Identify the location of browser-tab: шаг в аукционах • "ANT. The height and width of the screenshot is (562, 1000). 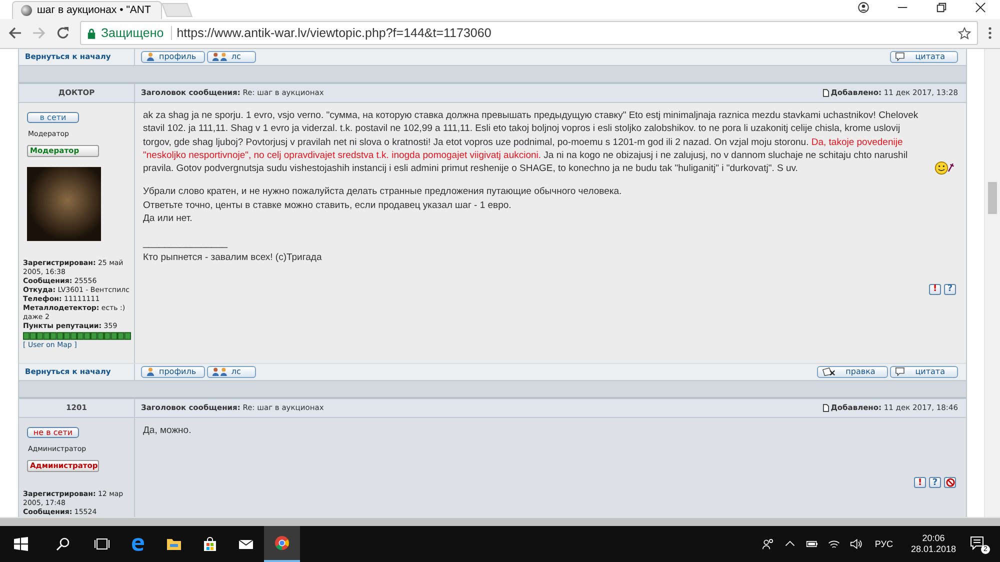
(87, 9).